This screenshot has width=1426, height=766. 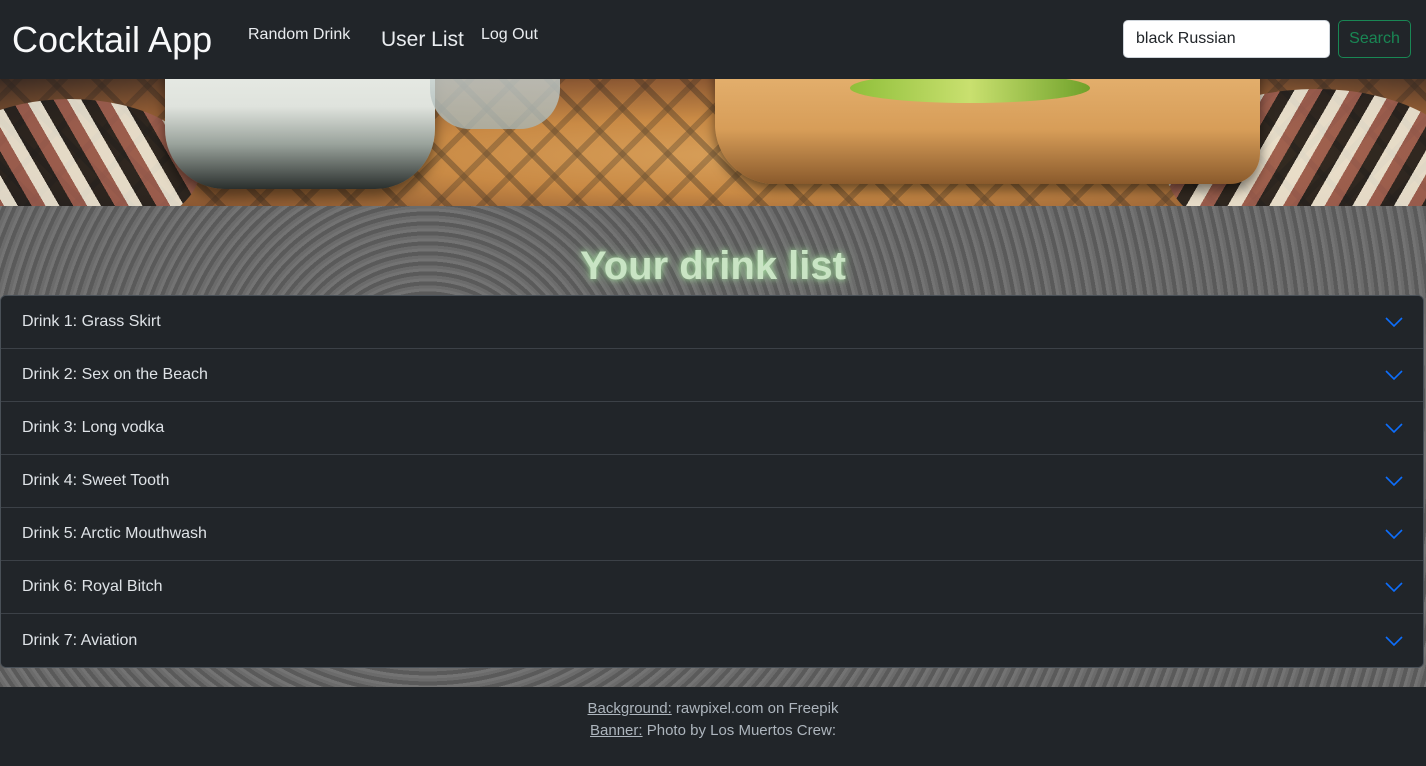 I want to click on background-credit: Background: rawpixel.com on Freepik, so click(x=713, y=709).